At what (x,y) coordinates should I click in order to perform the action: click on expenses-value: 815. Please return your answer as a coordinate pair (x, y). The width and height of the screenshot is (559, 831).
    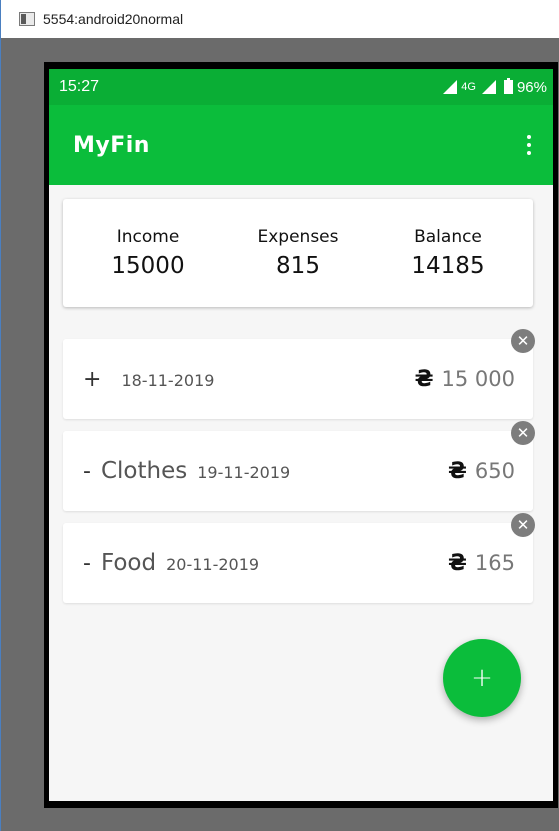
    Looking at the image, I should click on (298, 266).